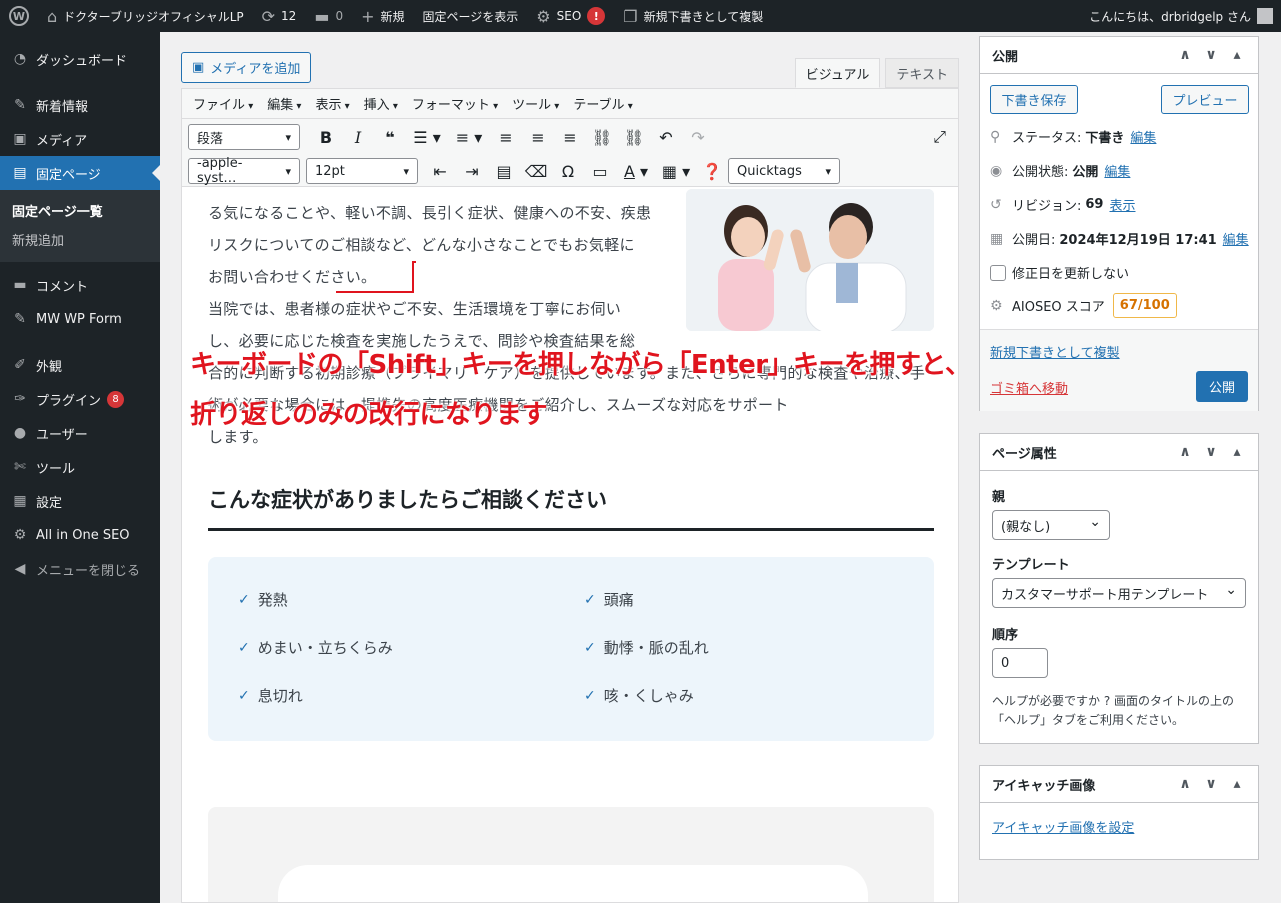 This screenshot has width=1281, height=903. Describe the element at coordinates (636, 171) in the screenshot. I see `text-color-icon: A ▾` at that location.